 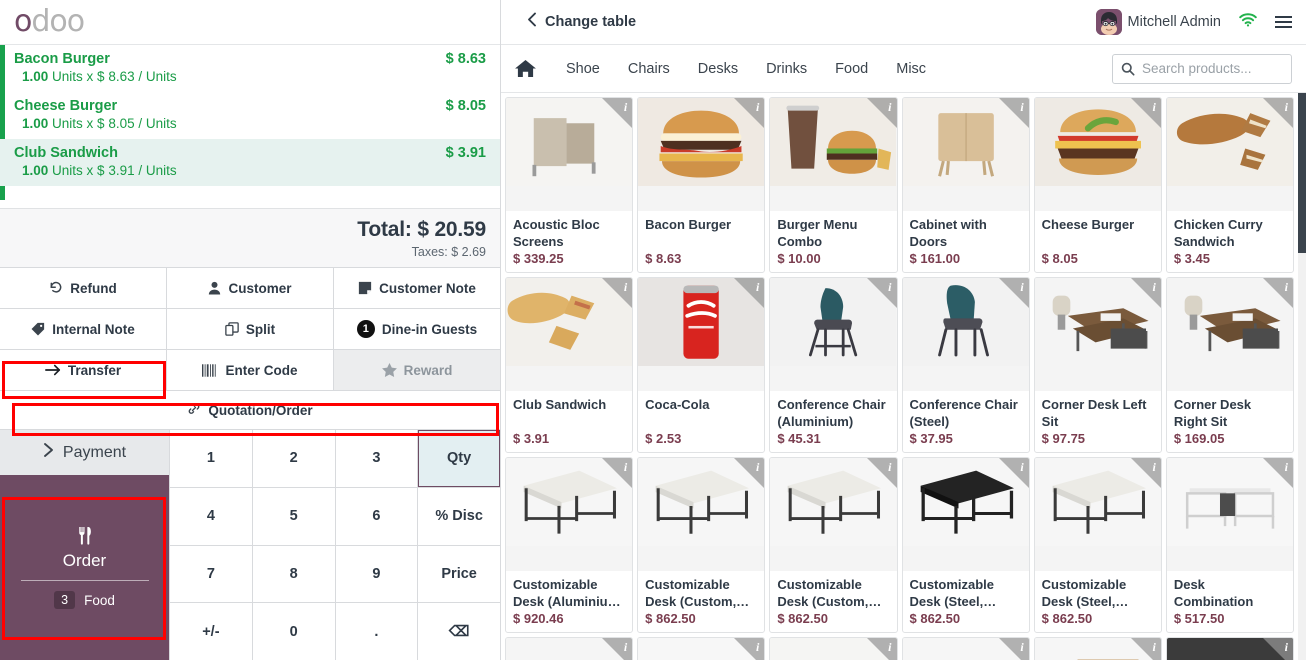 I want to click on numpad-4: 4, so click(x=211, y=516).